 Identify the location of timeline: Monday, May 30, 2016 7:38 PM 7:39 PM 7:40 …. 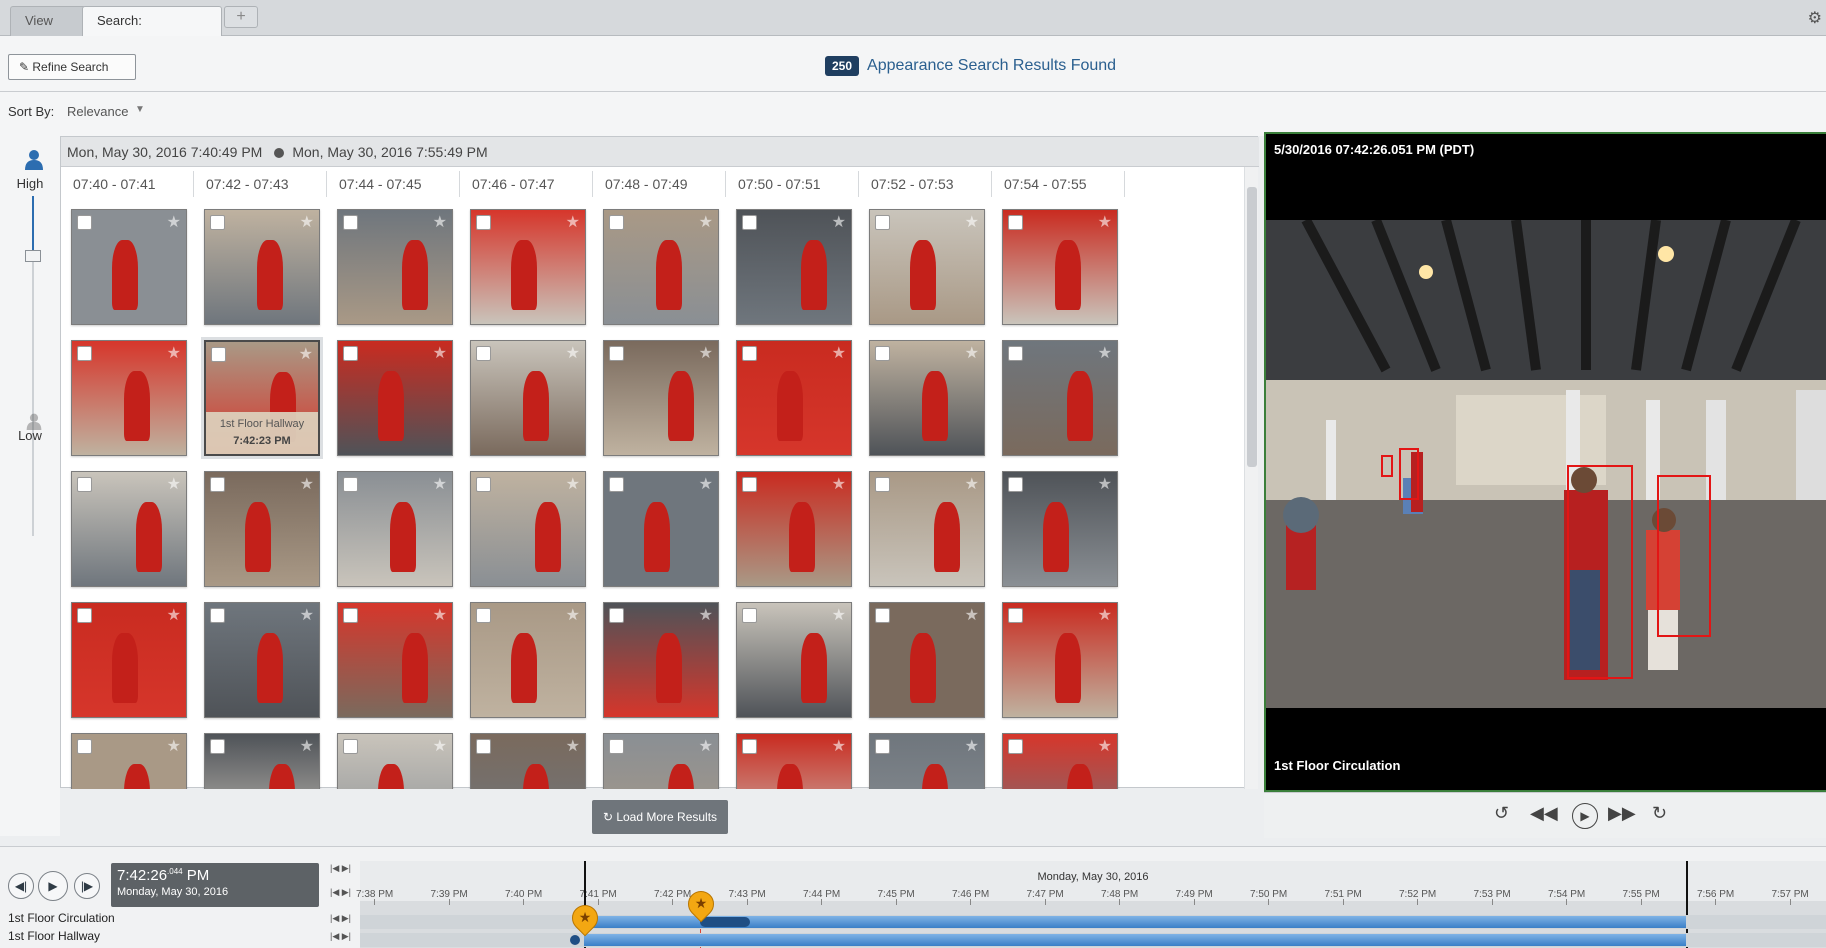
(1091, 904).